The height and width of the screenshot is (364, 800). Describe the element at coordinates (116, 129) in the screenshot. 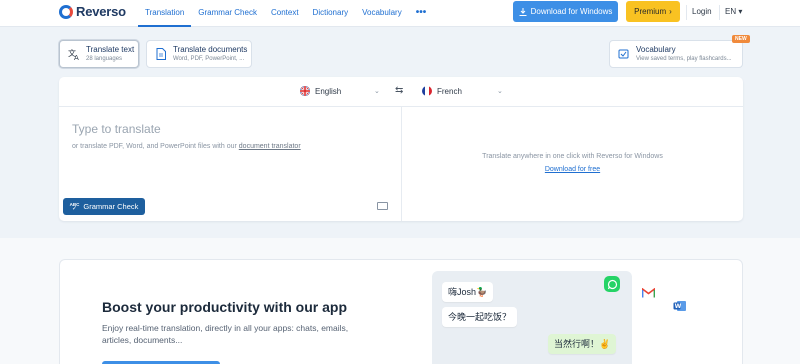

I see `source-text-input: Type to translate` at that location.